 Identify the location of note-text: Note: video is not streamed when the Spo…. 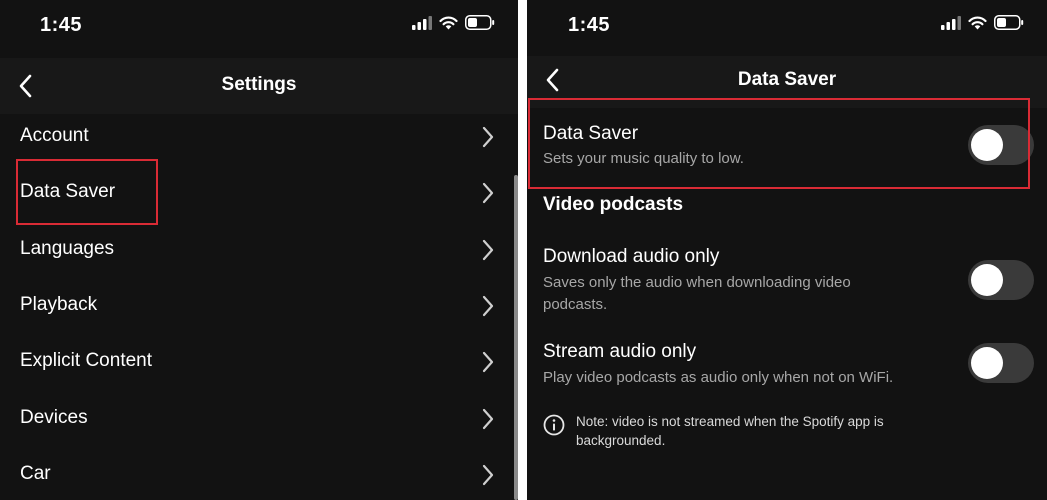
(730, 431).